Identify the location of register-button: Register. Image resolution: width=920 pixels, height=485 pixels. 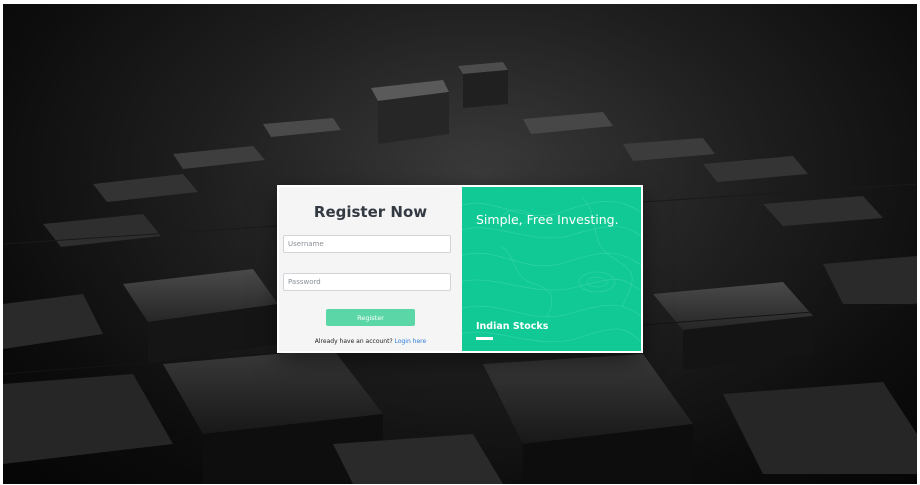
(370, 317).